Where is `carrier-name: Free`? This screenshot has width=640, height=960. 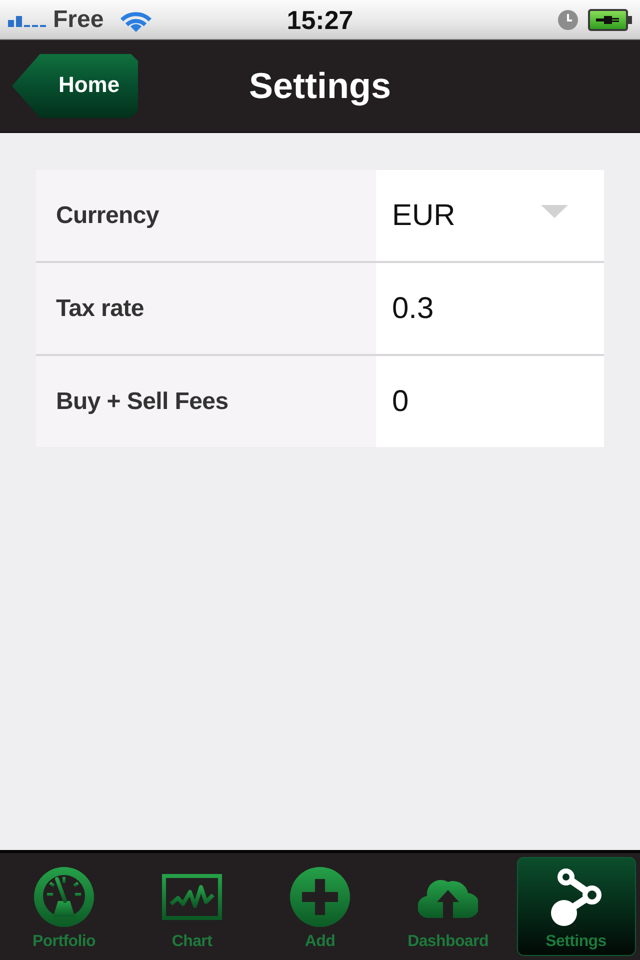 carrier-name: Free is located at coordinates (78, 20).